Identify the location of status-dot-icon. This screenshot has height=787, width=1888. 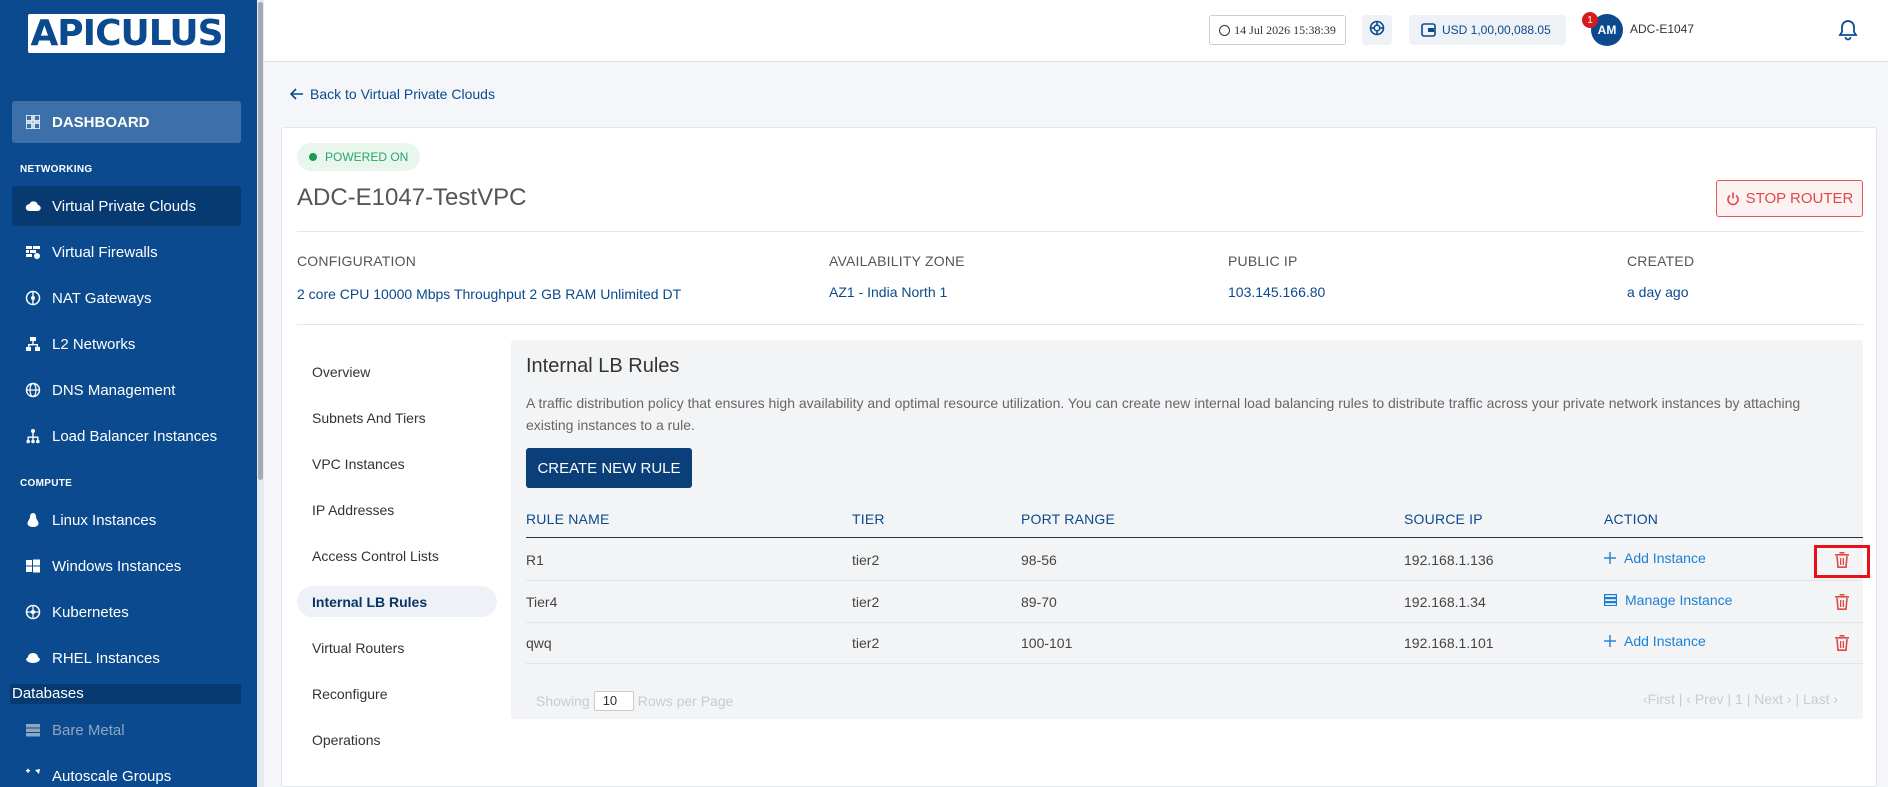
(313, 157).